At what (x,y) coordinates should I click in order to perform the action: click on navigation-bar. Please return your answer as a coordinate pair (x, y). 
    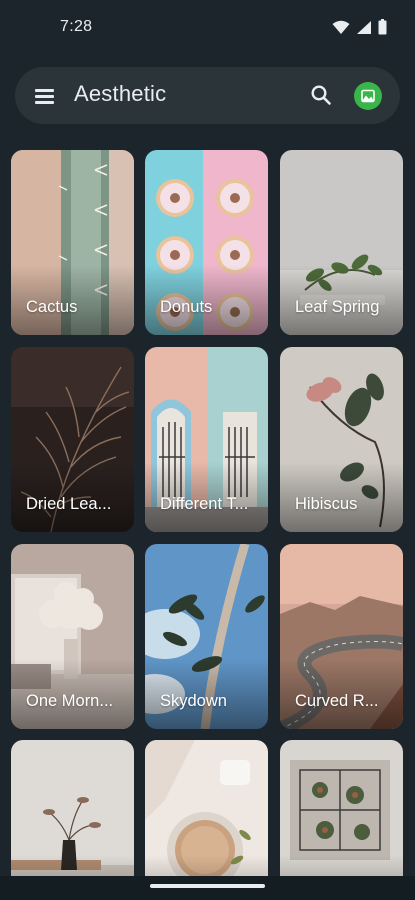
    Looking at the image, I should click on (207, 888).